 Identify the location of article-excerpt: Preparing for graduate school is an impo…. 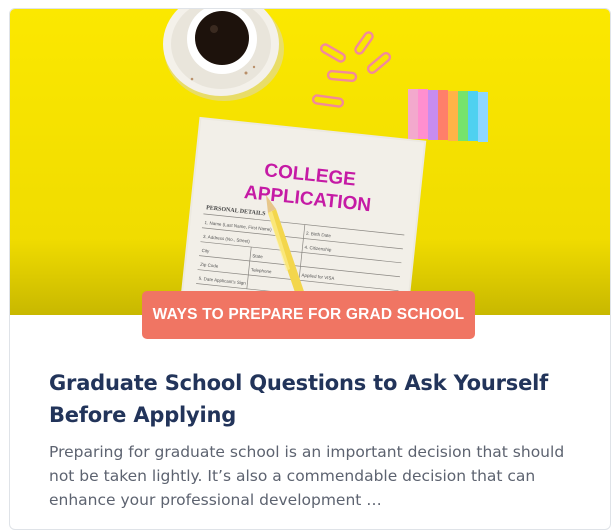
(307, 476).